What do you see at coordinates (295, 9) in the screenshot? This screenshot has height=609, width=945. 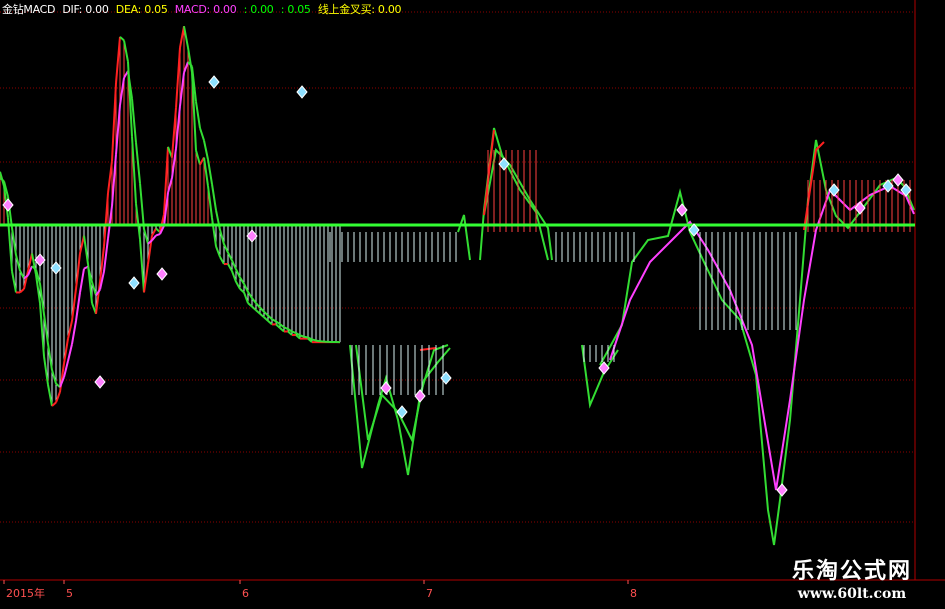 I see `extra-value-2: : 0.05` at bounding box center [295, 9].